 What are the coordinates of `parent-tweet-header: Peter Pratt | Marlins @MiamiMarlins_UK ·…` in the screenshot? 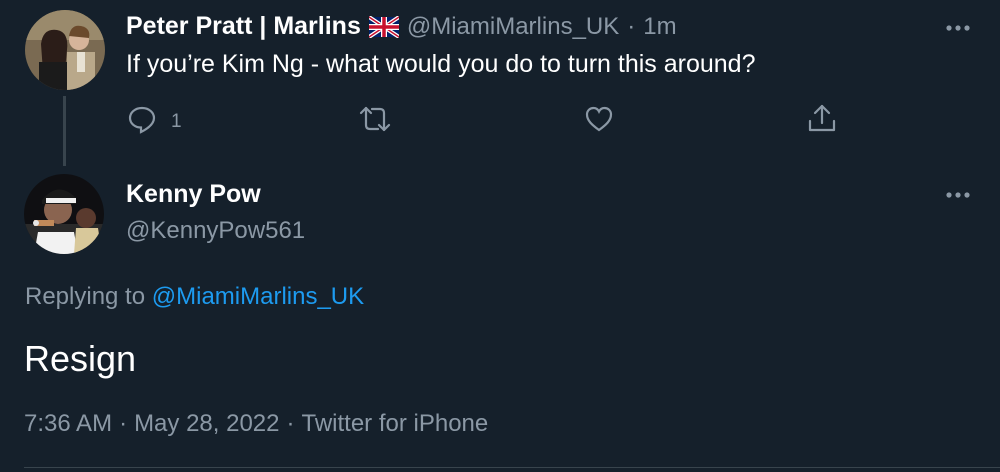 It's located at (401, 26).